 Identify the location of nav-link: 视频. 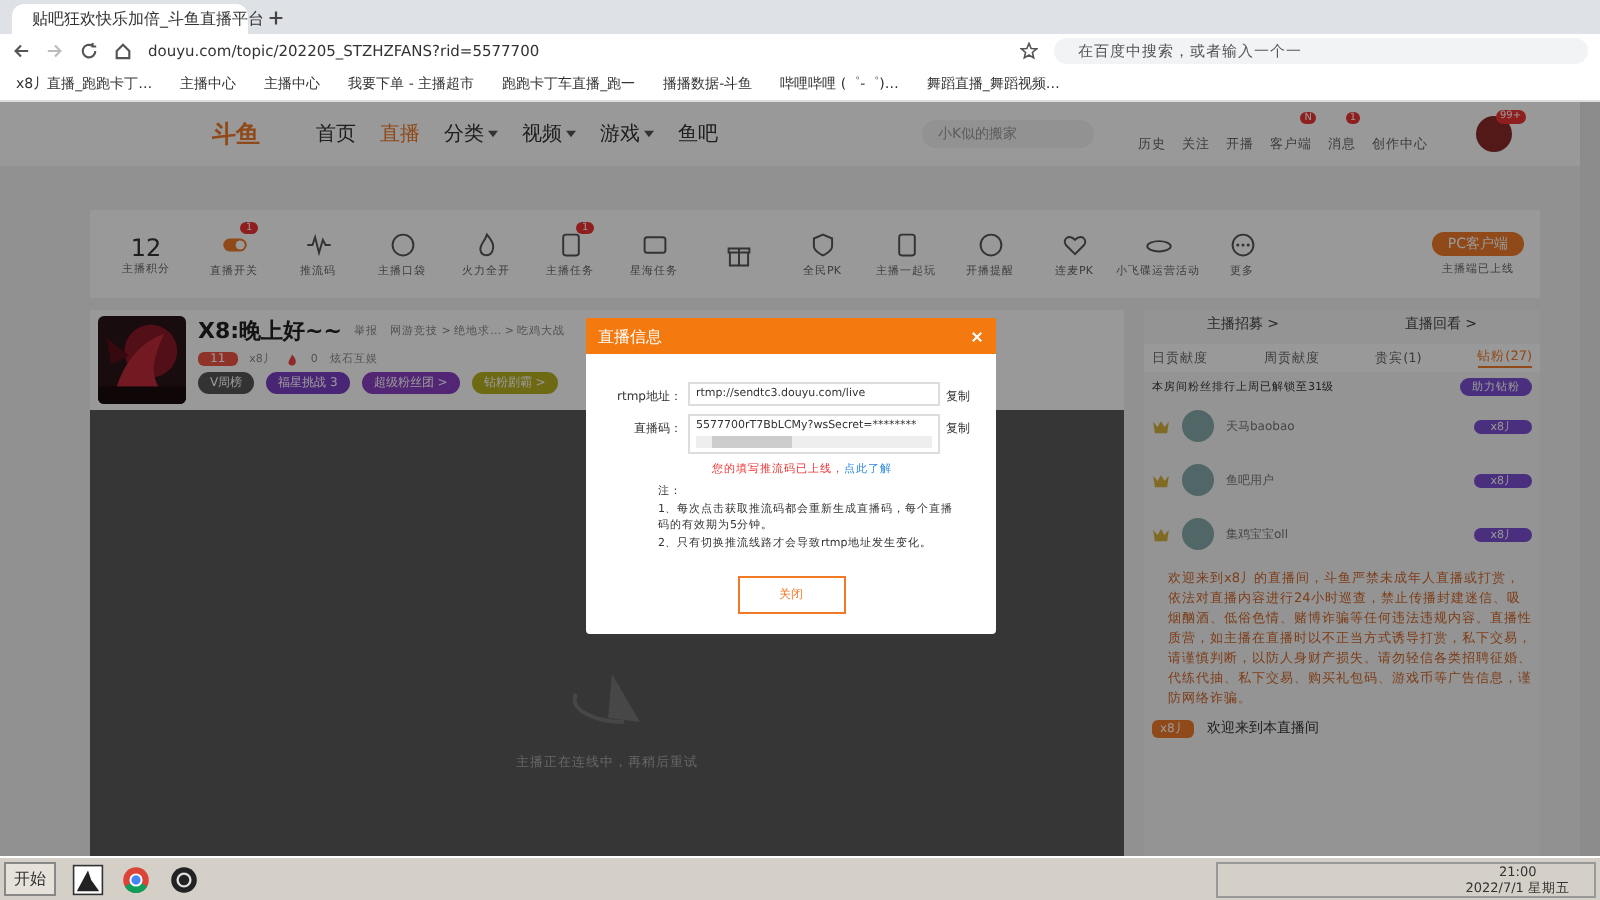
(542, 134).